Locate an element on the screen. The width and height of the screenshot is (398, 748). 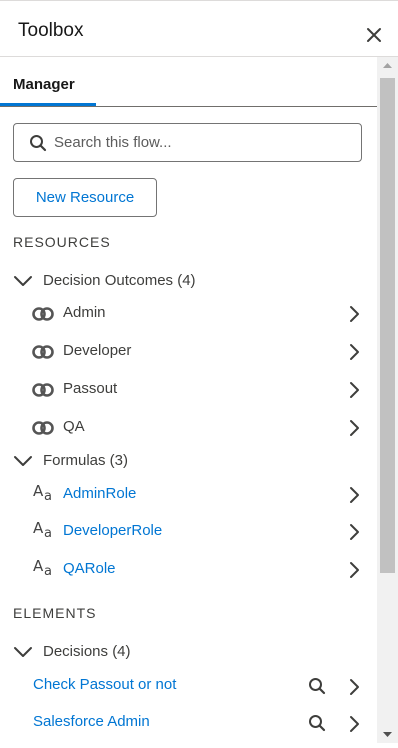
tab-bar-divider is located at coordinates (188, 106).